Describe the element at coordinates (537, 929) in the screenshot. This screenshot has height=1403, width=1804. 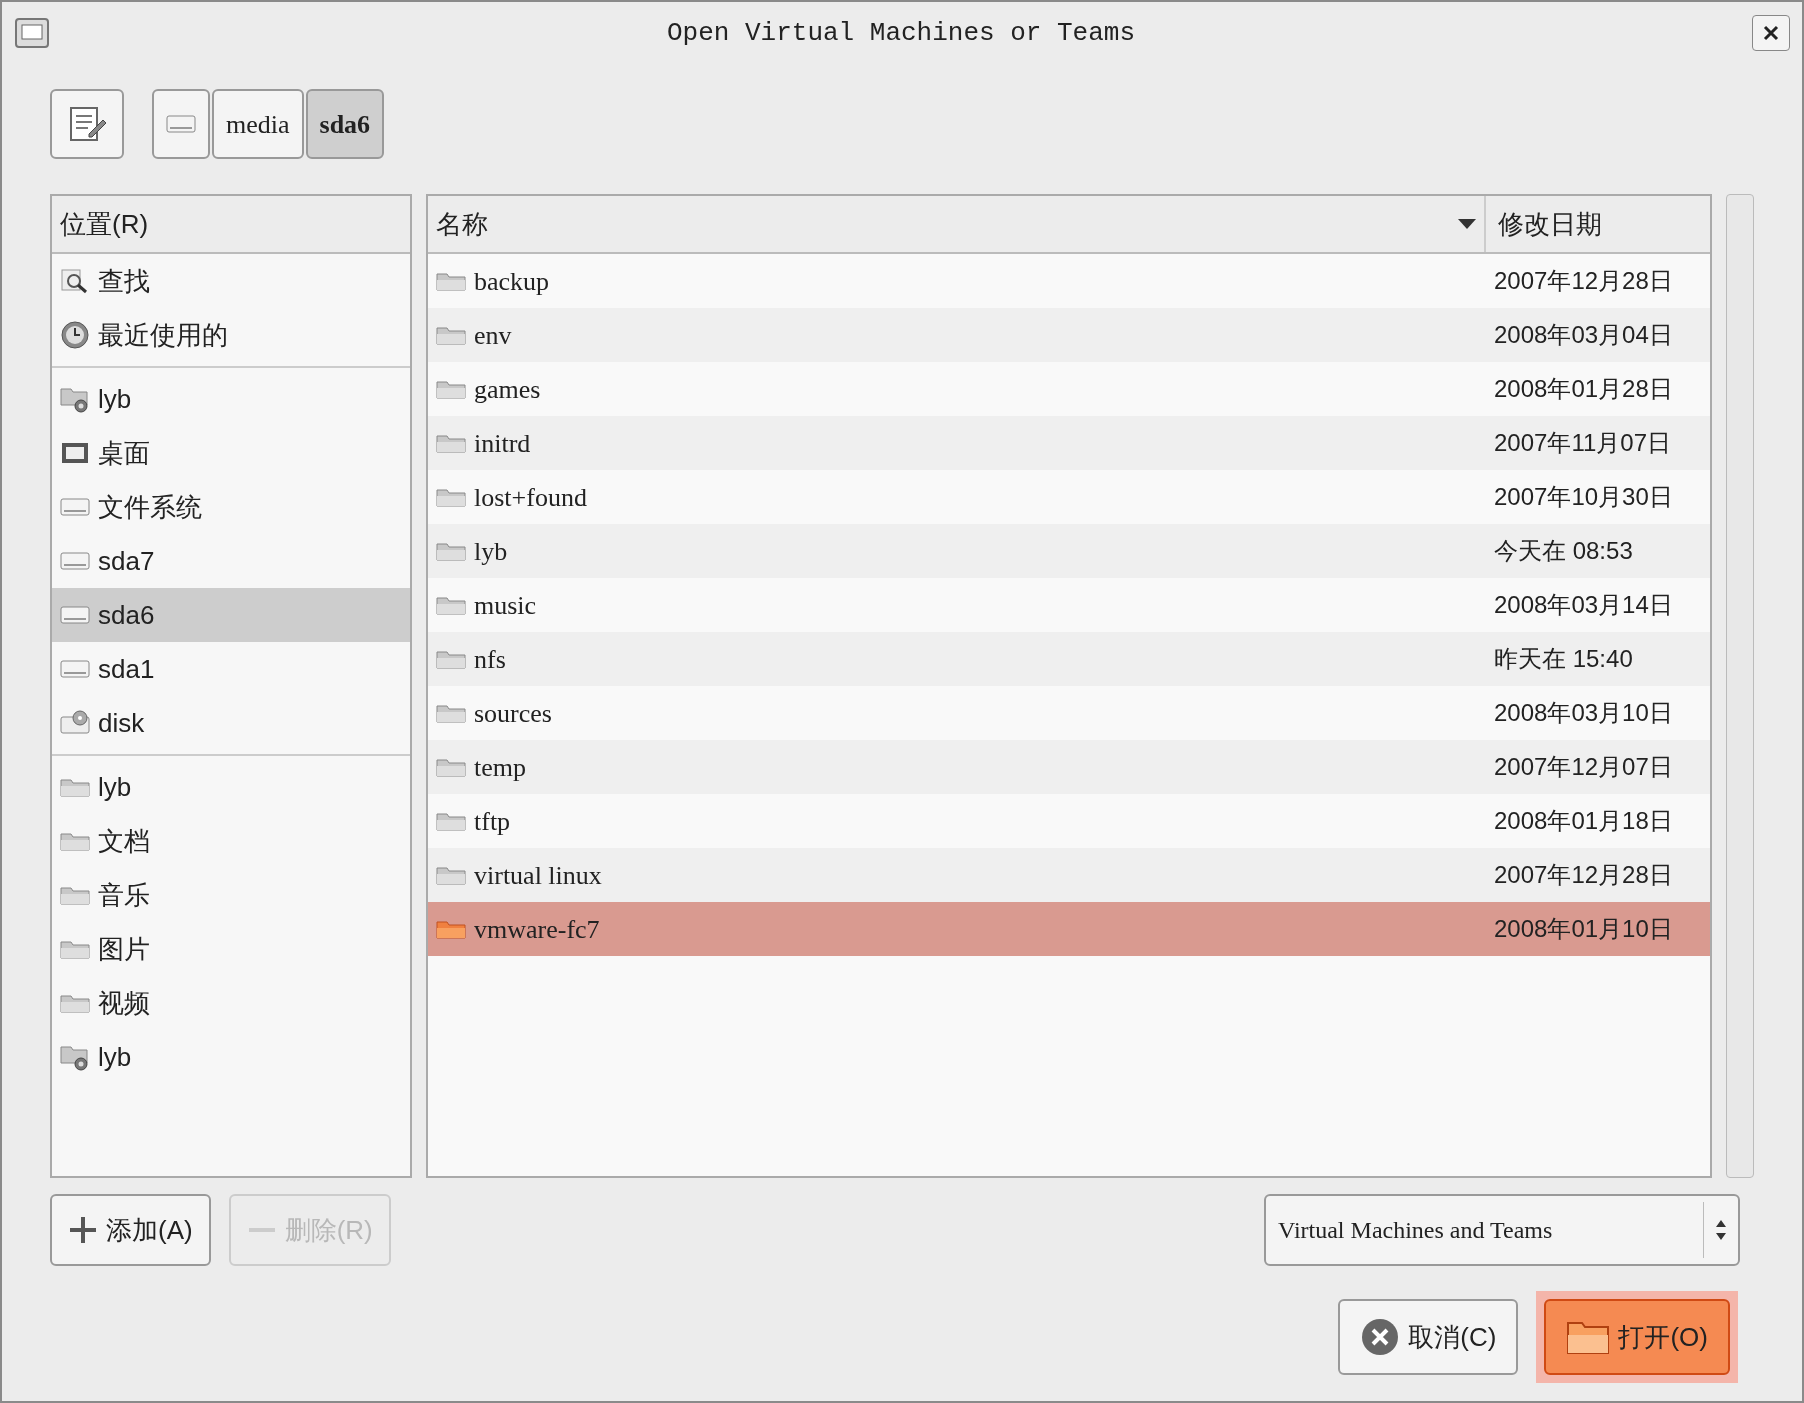
I see `file-name: vmware-fc7` at that location.